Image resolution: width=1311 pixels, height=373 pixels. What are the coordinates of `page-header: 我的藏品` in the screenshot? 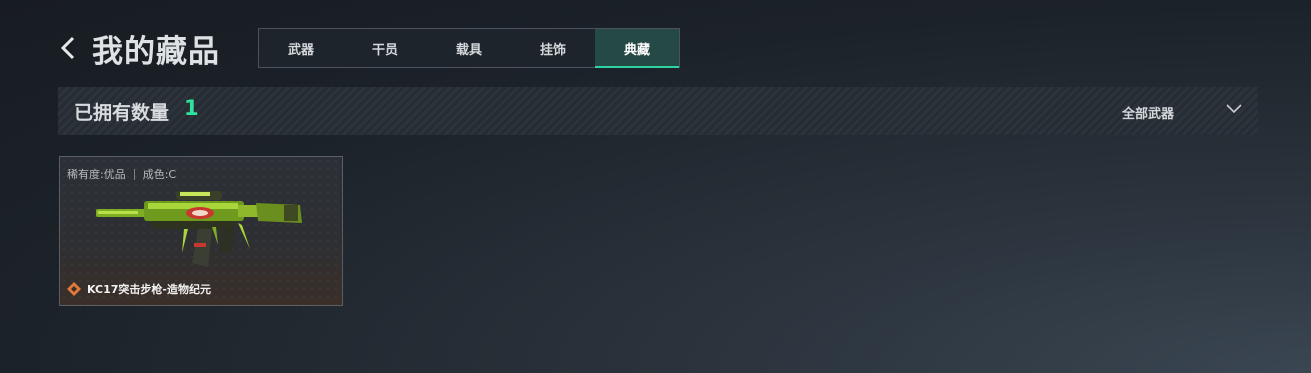 It's located at (139, 49).